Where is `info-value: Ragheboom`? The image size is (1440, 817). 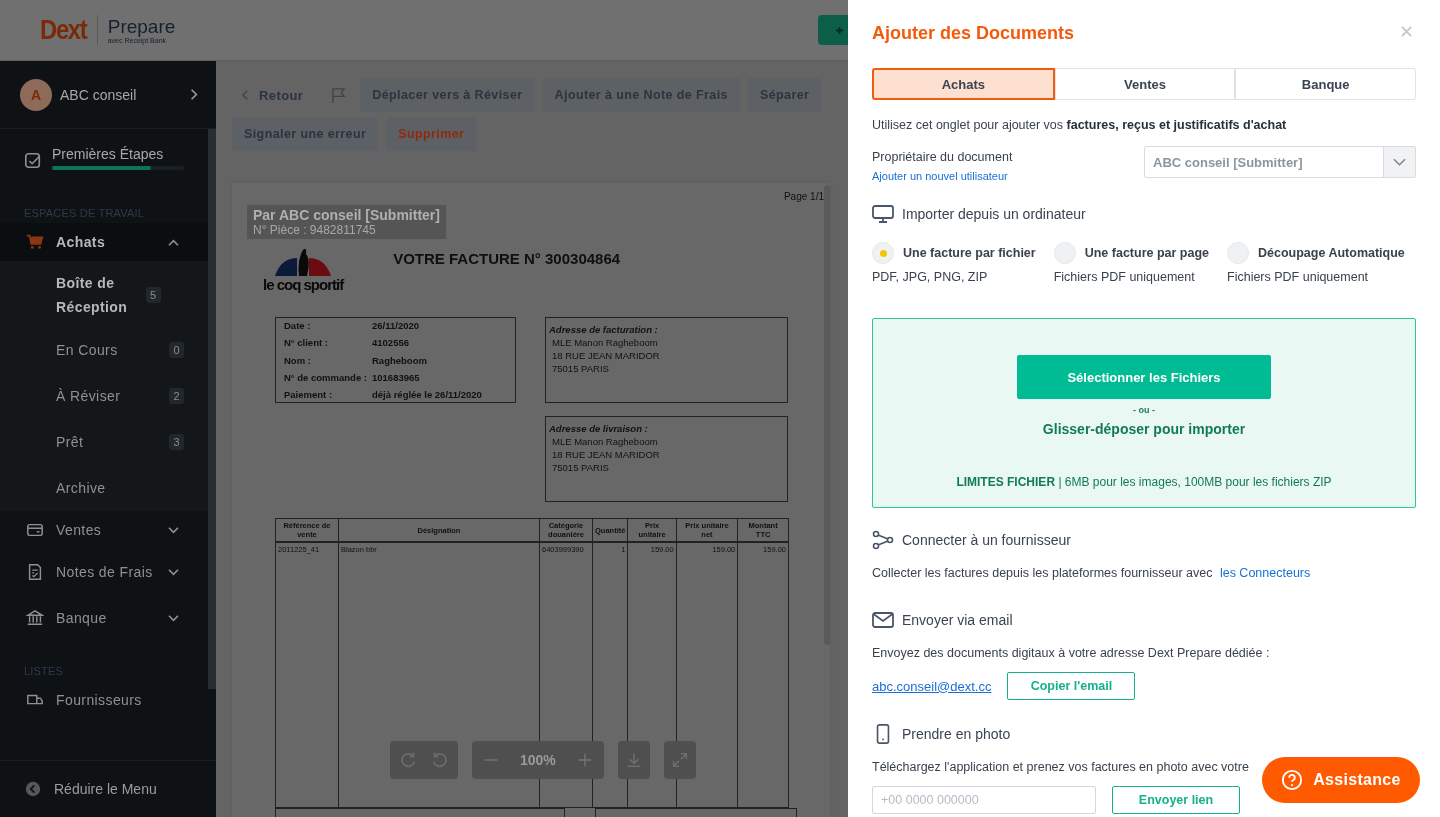 info-value: Ragheboom is located at coordinates (400, 360).